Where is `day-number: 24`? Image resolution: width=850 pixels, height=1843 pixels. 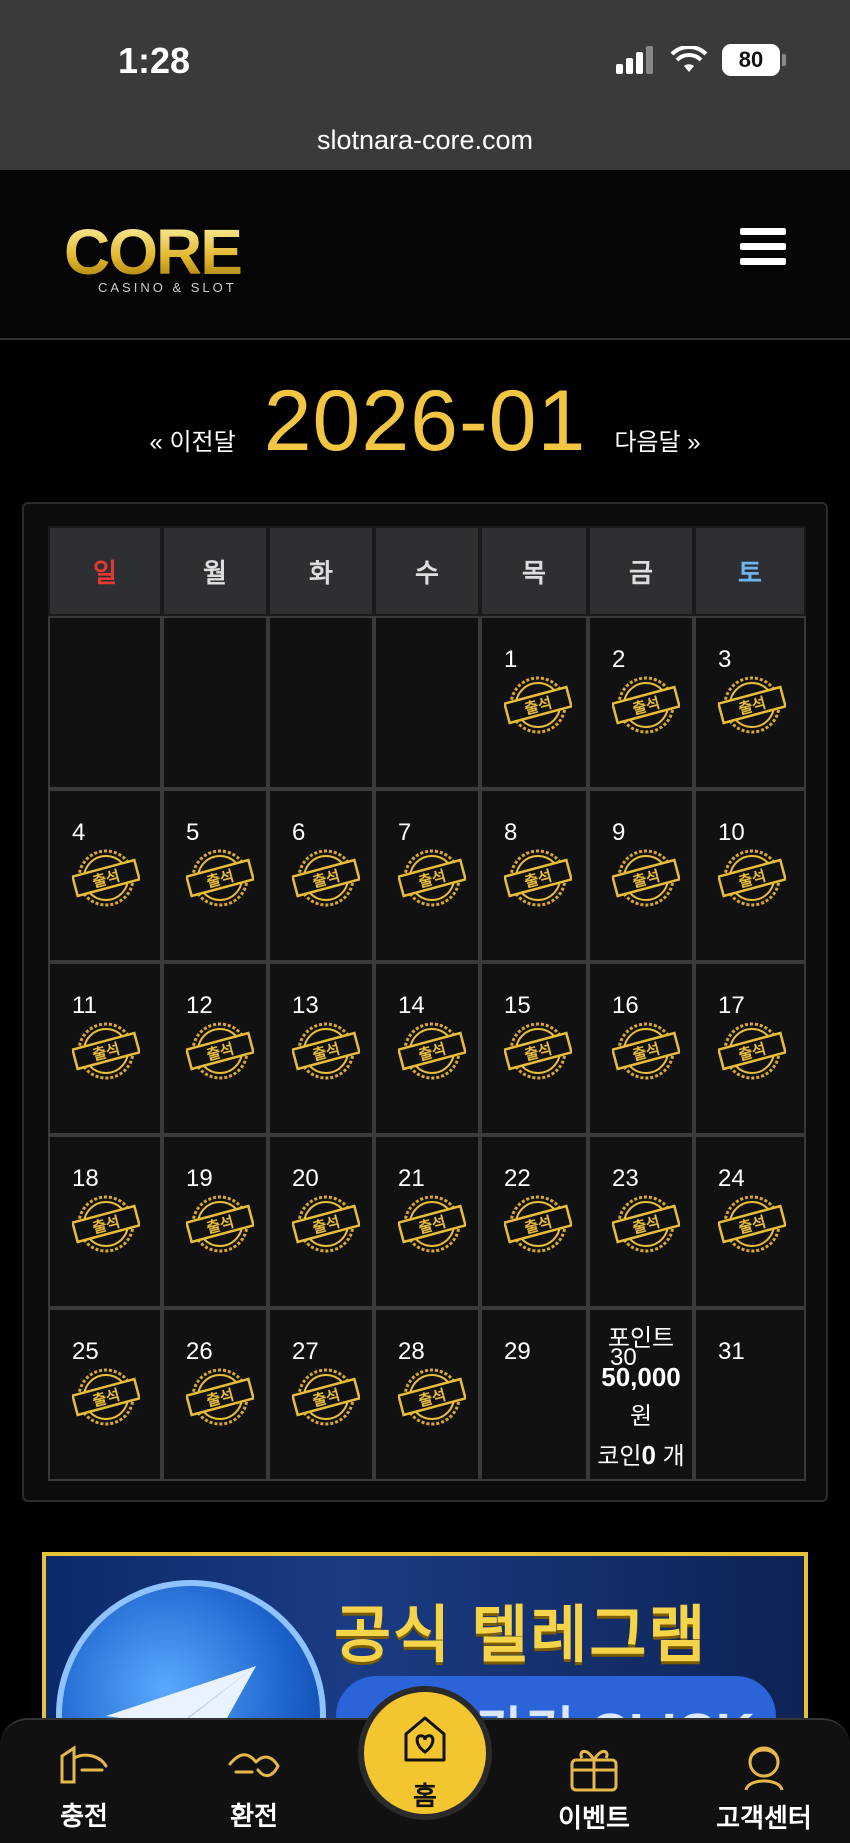
day-number: 24 is located at coordinates (731, 1178).